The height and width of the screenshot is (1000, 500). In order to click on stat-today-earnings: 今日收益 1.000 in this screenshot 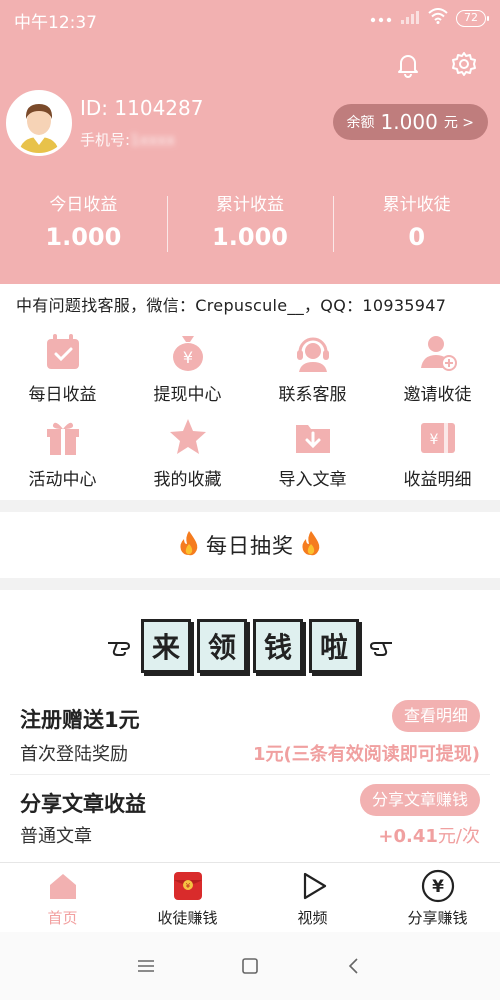, I will do `click(83, 227)`.